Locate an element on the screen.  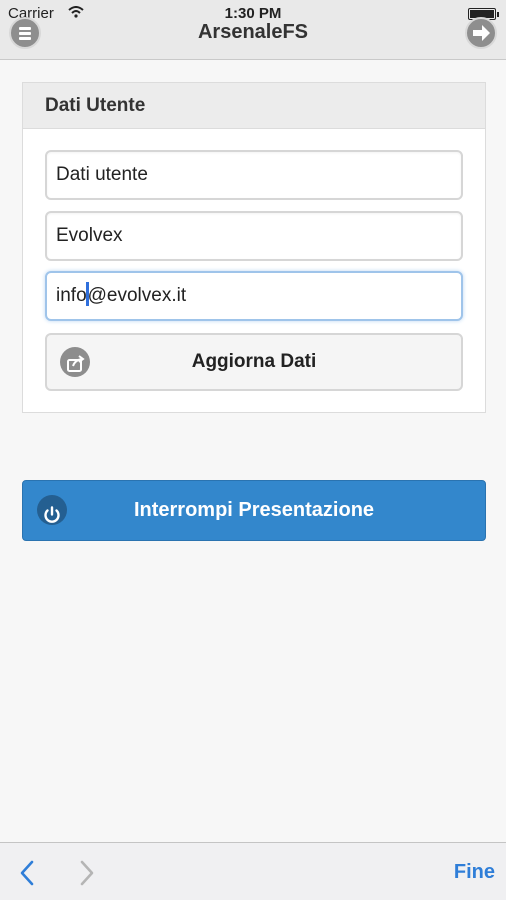
update-data-button: Aggiorna Dati is located at coordinates (254, 362).